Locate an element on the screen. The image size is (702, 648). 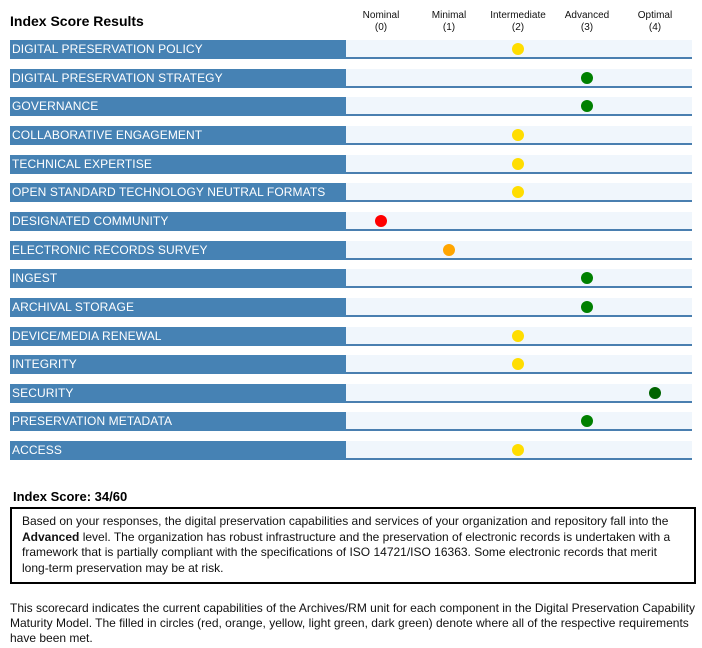
component-row: ACCESS is located at coordinates (351, 451).